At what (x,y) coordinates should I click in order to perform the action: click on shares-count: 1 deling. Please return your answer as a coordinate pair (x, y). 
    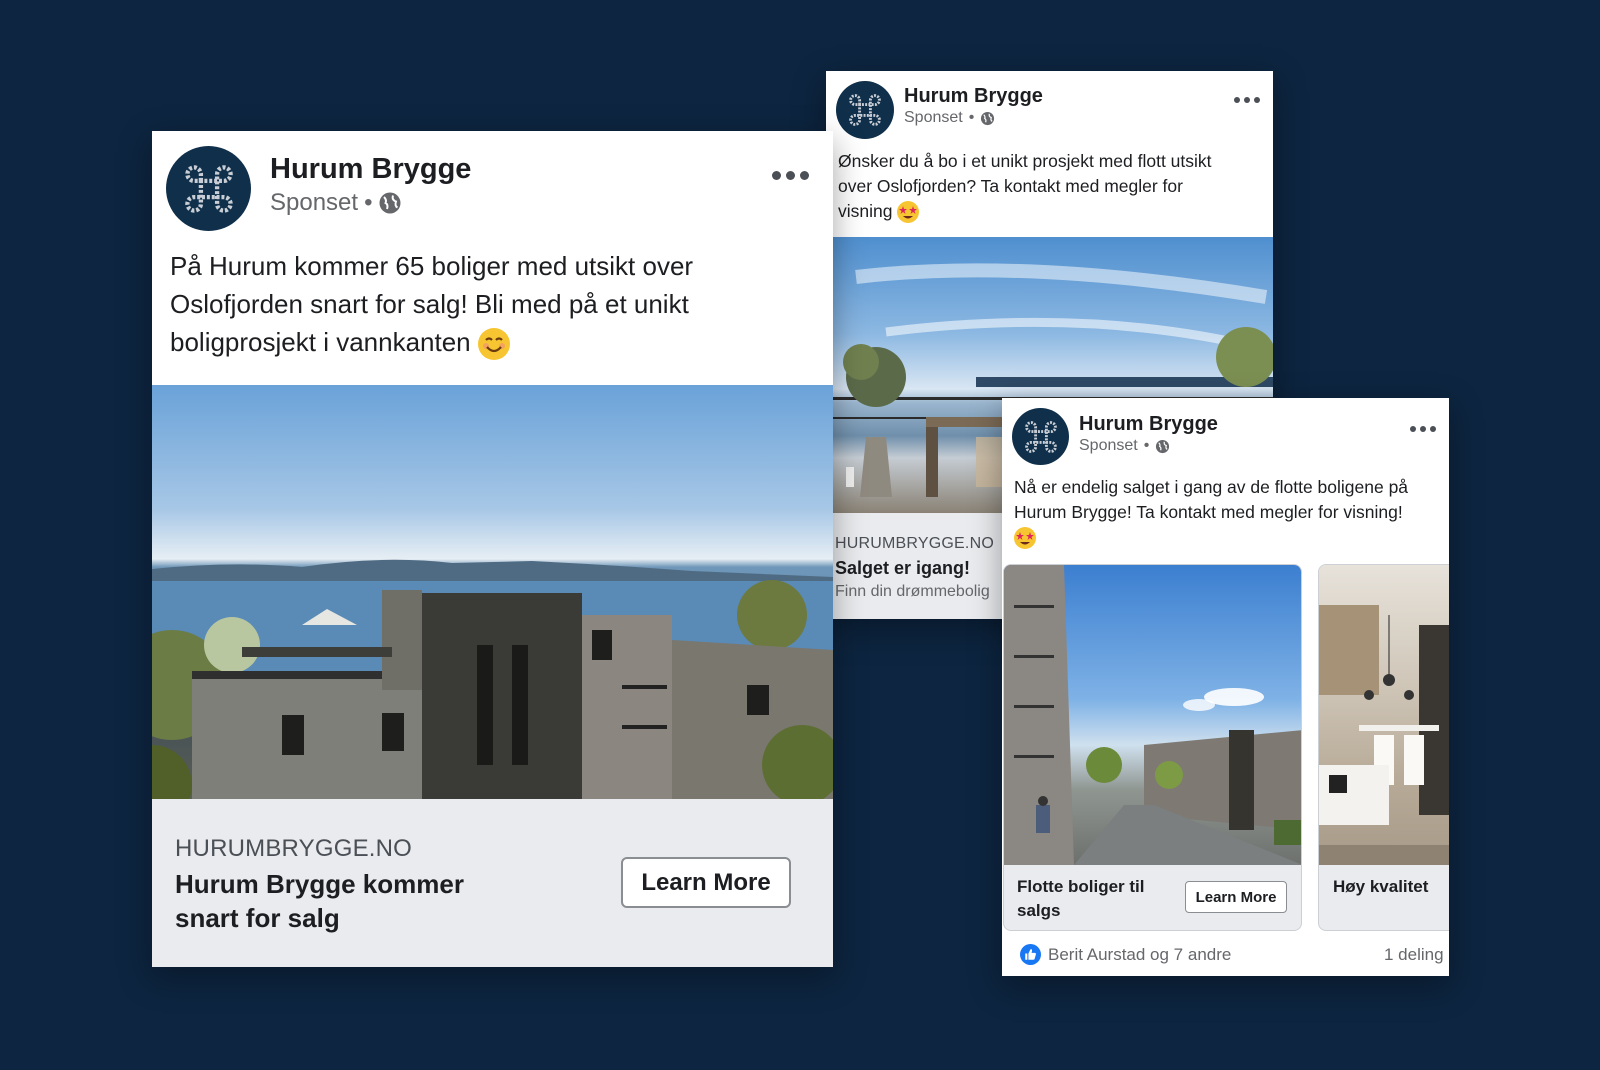
    Looking at the image, I should click on (1414, 955).